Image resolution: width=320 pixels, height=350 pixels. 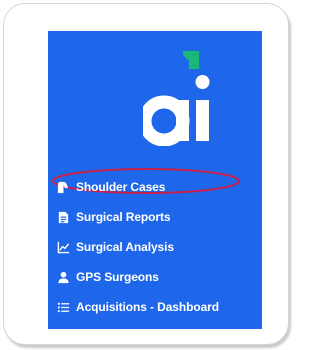 I want to click on nav-item-gps-surgeons: GPS Surgeons, so click(x=155, y=277).